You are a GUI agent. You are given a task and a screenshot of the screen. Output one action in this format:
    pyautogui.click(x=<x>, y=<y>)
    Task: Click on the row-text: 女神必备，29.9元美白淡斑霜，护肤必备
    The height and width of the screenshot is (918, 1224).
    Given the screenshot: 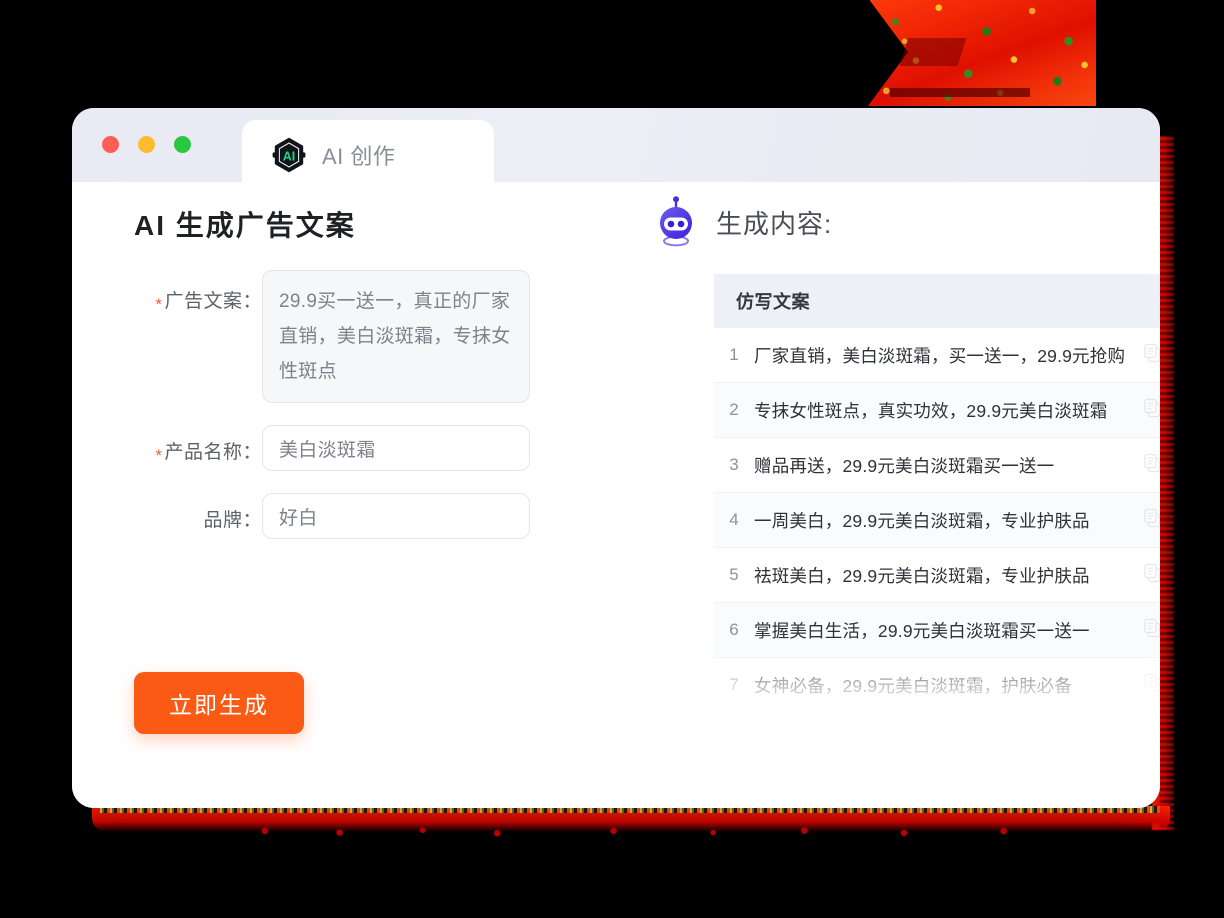 What is the action you would take?
    pyautogui.click(x=913, y=685)
    